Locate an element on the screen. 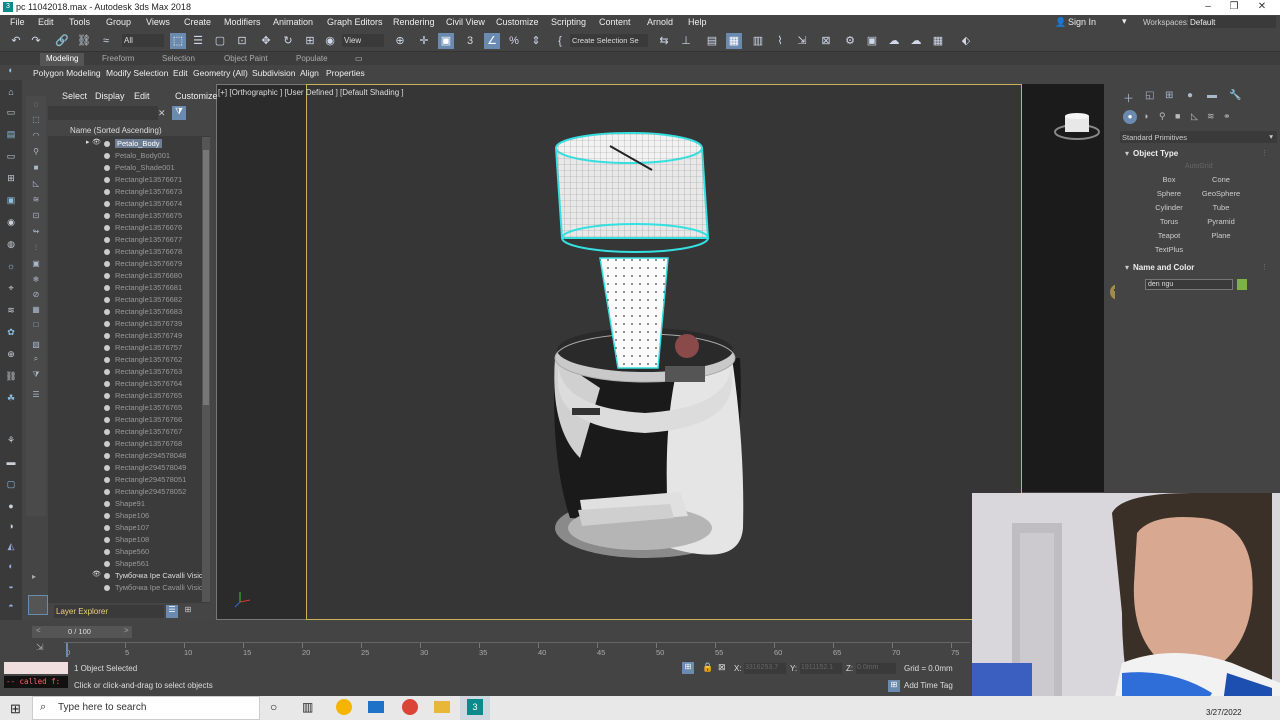  ribbon-options-icon: ▭ is located at coordinates (360, 58).